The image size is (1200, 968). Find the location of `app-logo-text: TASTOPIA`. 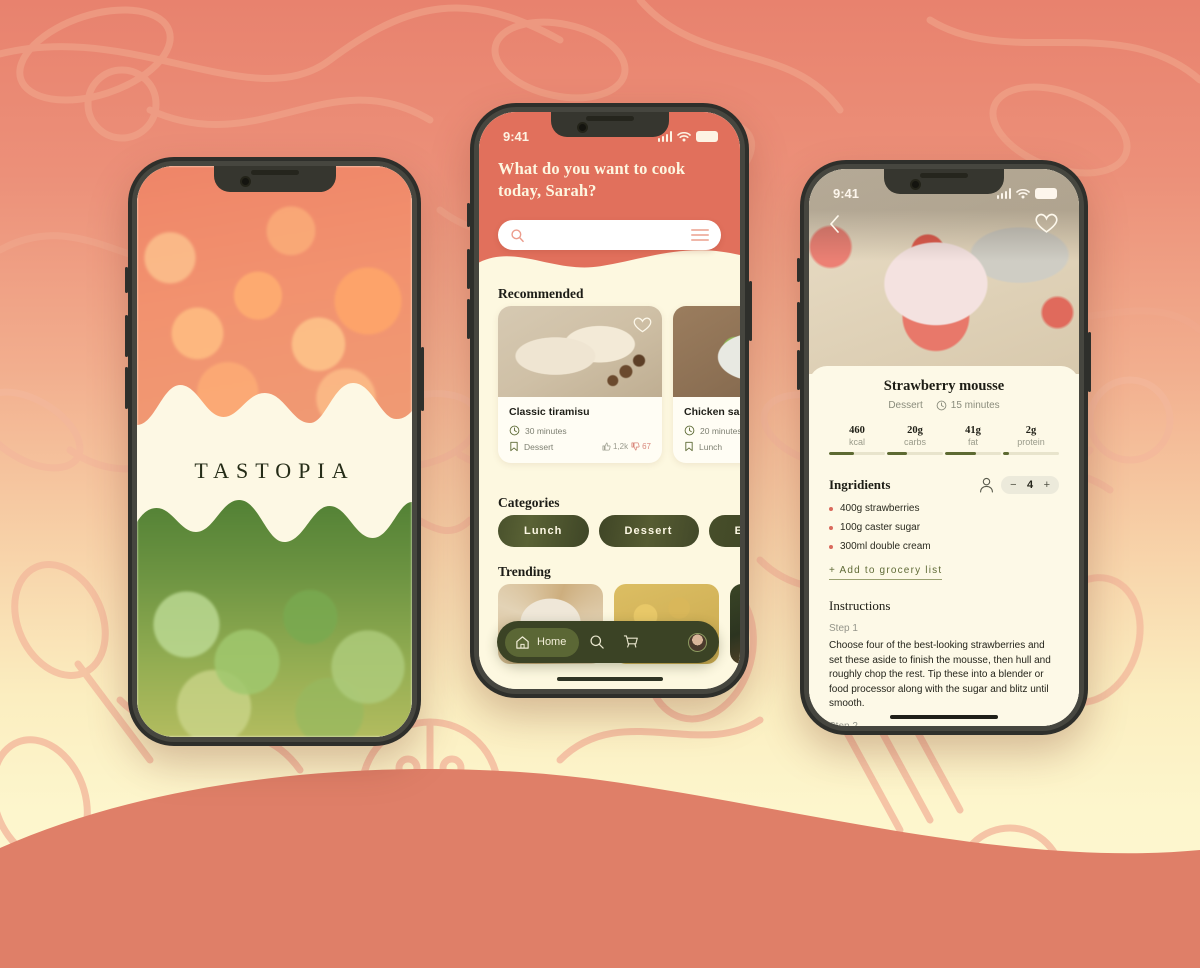

app-logo-text: TASTOPIA is located at coordinates (274, 470).